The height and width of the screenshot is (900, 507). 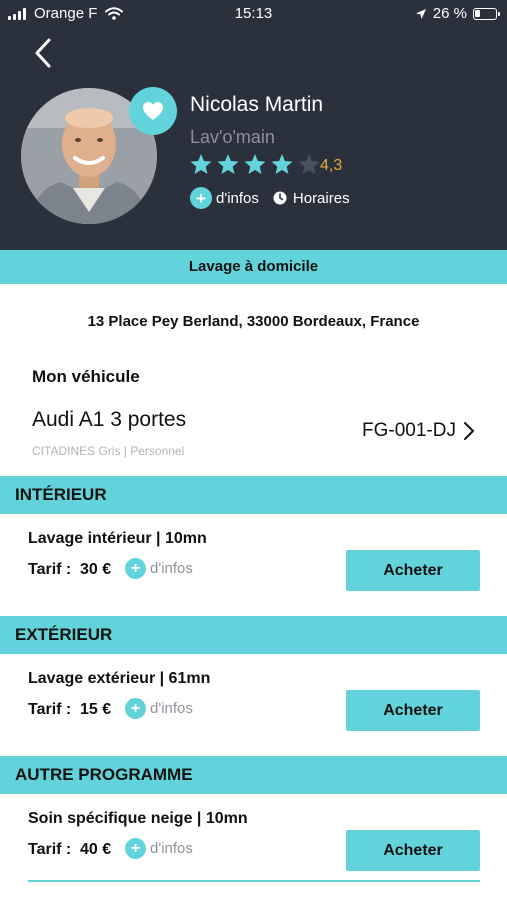 What do you see at coordinates (280, 198) in the screenshot?
I see `clock-icon` at bounding box center [280, 198].